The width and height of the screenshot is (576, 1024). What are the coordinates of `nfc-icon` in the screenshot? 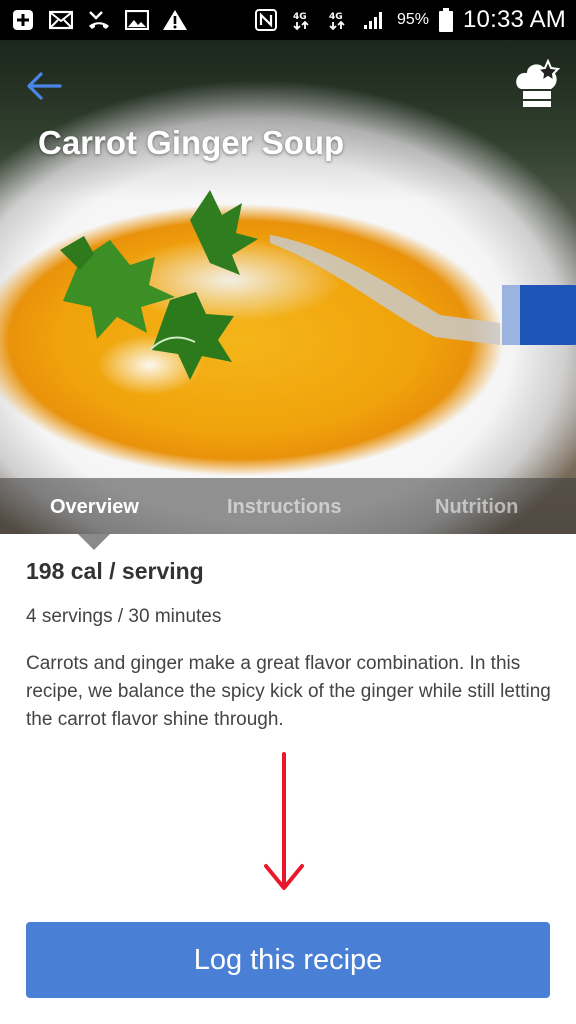 It's located at (266, 20).